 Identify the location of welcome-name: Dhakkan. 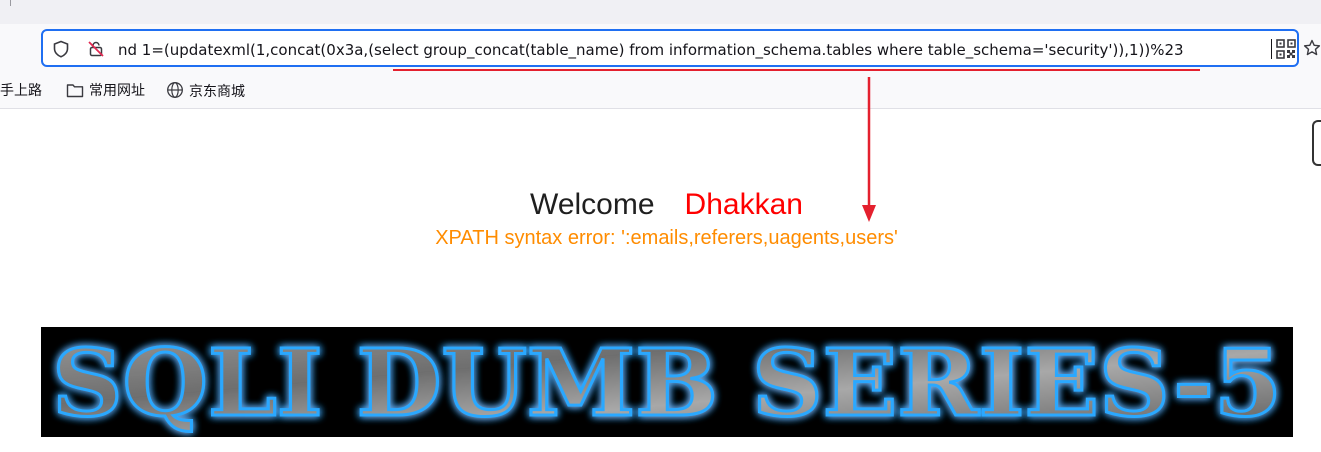
(743, 204).